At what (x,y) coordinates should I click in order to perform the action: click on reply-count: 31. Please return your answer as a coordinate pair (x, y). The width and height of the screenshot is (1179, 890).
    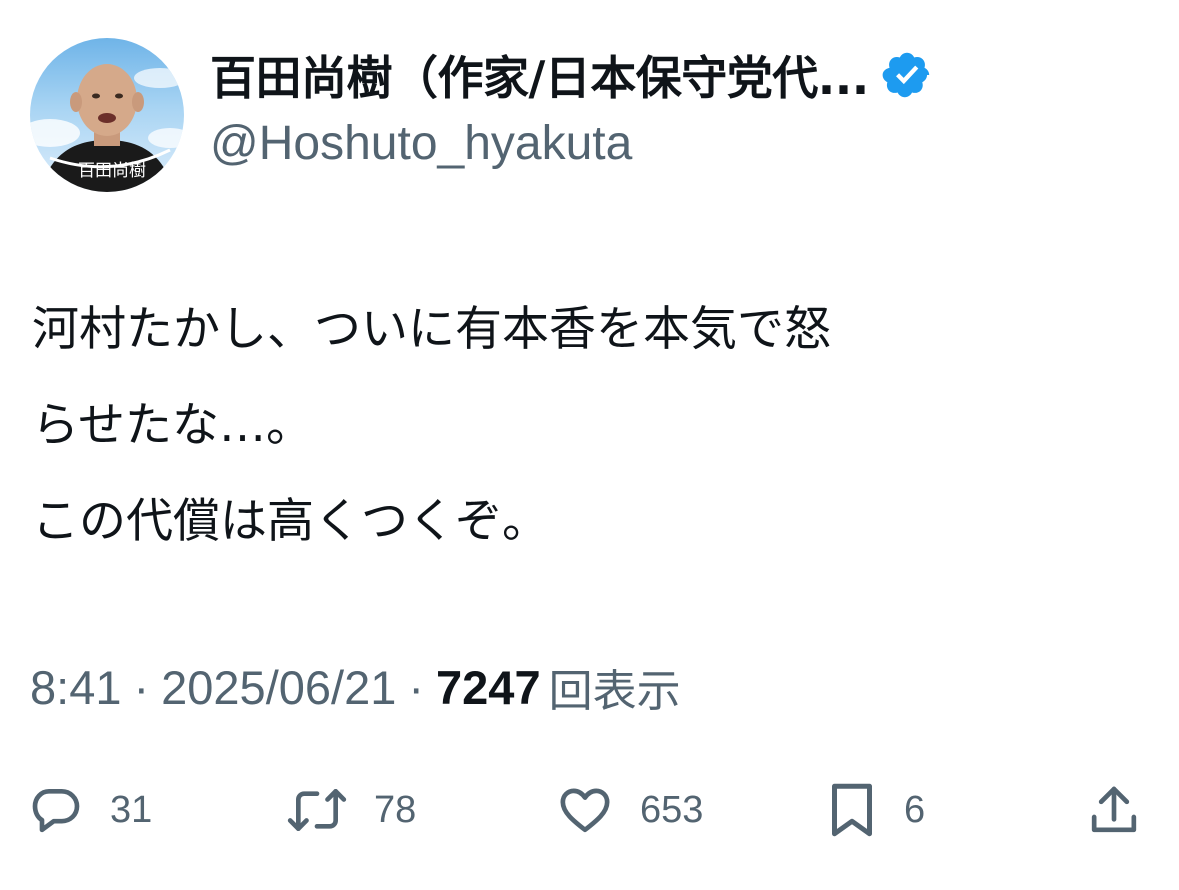
    Looking at the image, I should click on (131, 809).